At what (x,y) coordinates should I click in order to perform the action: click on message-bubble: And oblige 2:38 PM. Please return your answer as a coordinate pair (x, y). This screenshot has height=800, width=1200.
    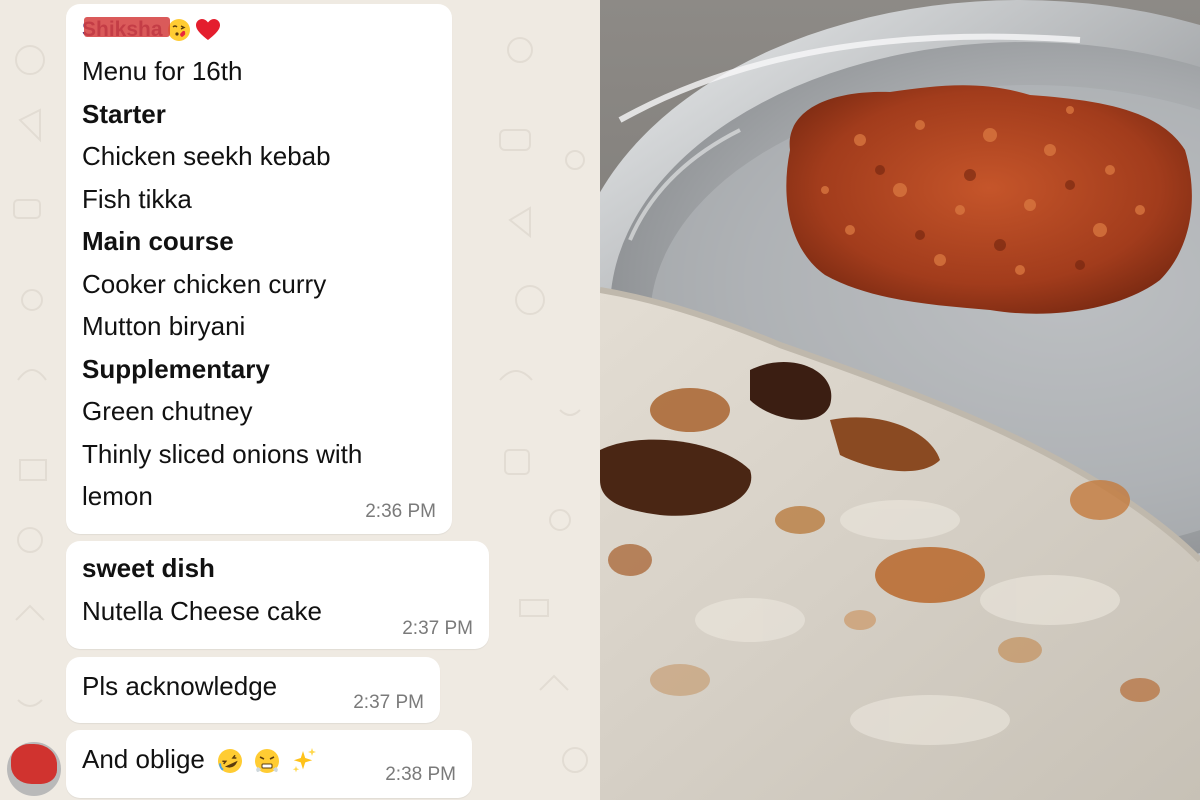
    Looking at the image, I should click on (269, 764).